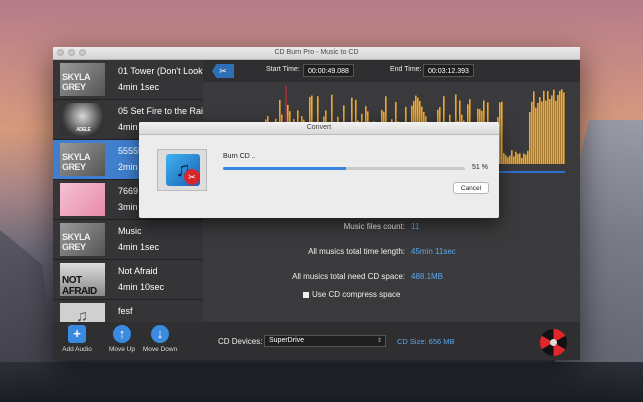 The width and height of the screenshot is (643, 402). What do you see at coordinates (325, 341) in the screenshot?
I see `cd-device-select: SuperDrive ⇕` at bounding box center [325, 341].